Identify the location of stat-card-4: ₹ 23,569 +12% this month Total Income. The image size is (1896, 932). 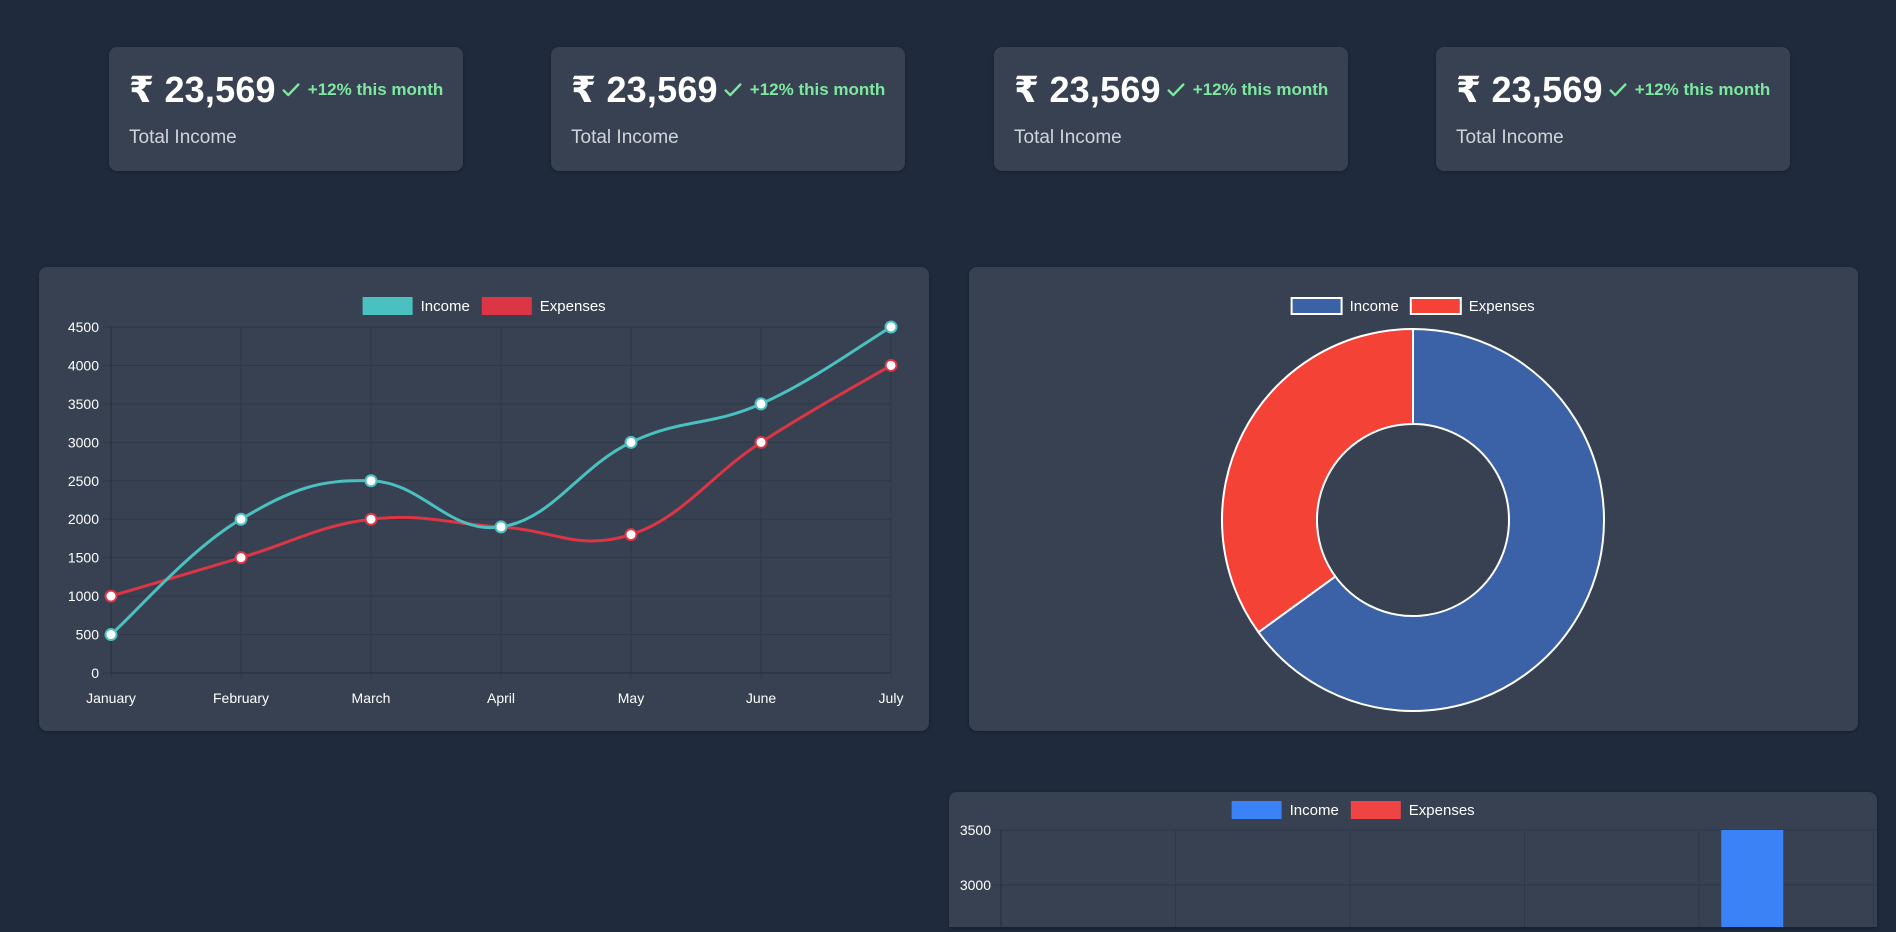
(1613, 109).